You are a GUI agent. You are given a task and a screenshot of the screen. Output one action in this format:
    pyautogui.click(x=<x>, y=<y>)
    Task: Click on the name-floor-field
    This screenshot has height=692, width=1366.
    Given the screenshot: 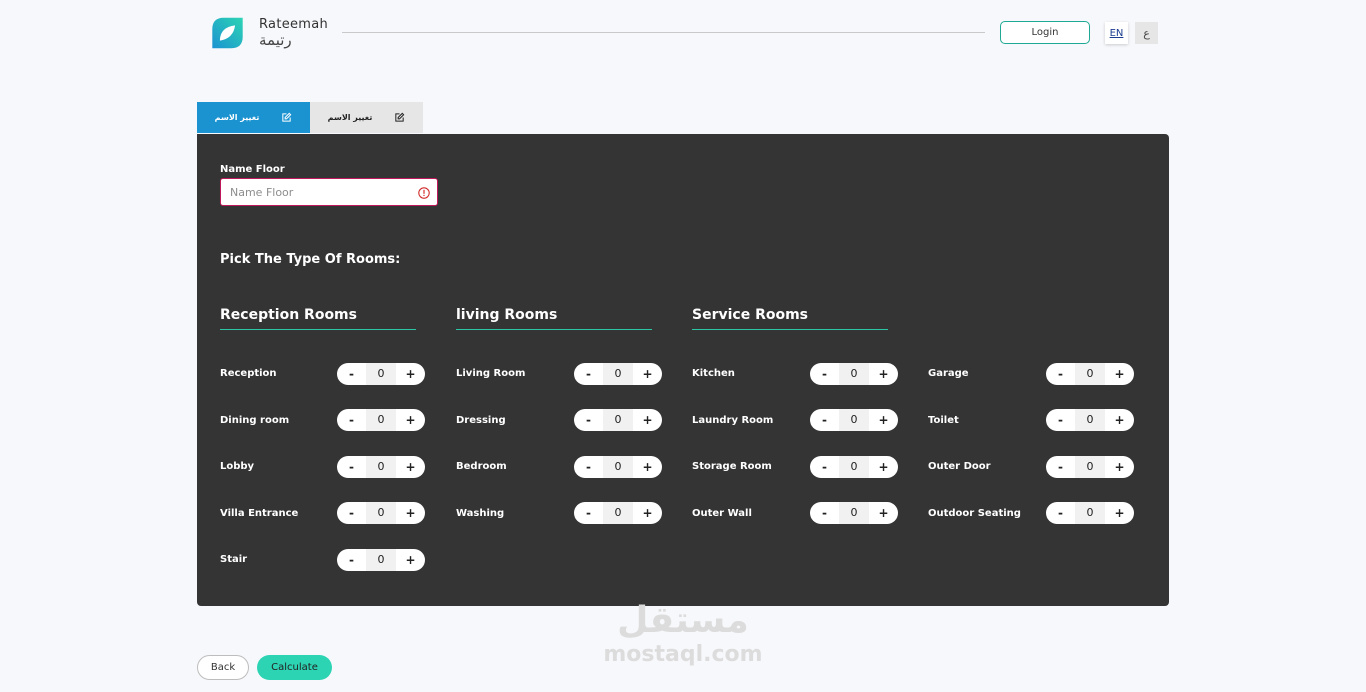 What is the action you would take?
    pyautogui.click(x=329, y=192)
    